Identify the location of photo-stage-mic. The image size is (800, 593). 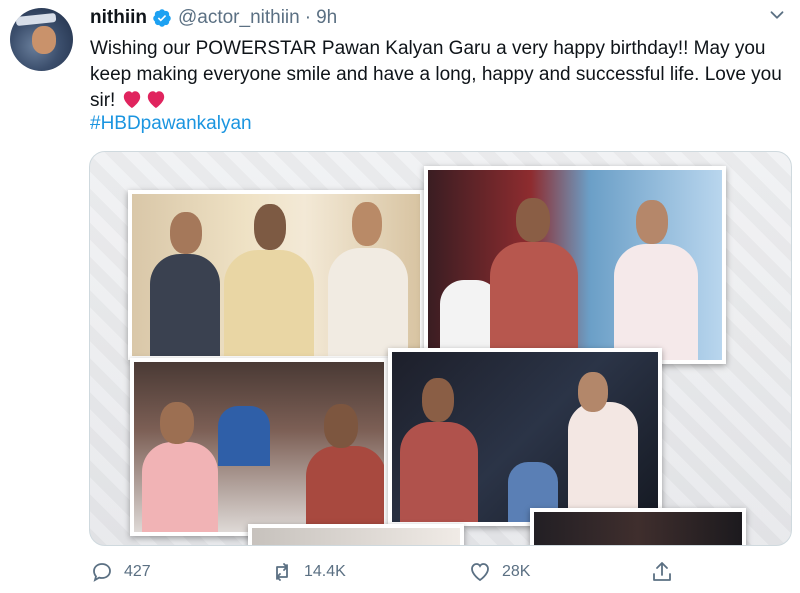
(575, 265).